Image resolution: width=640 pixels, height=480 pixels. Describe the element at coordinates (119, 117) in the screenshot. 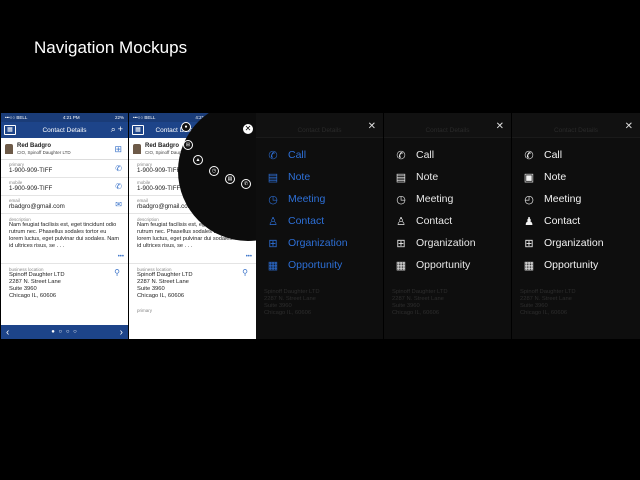

I see `battery: 22%` at that location.